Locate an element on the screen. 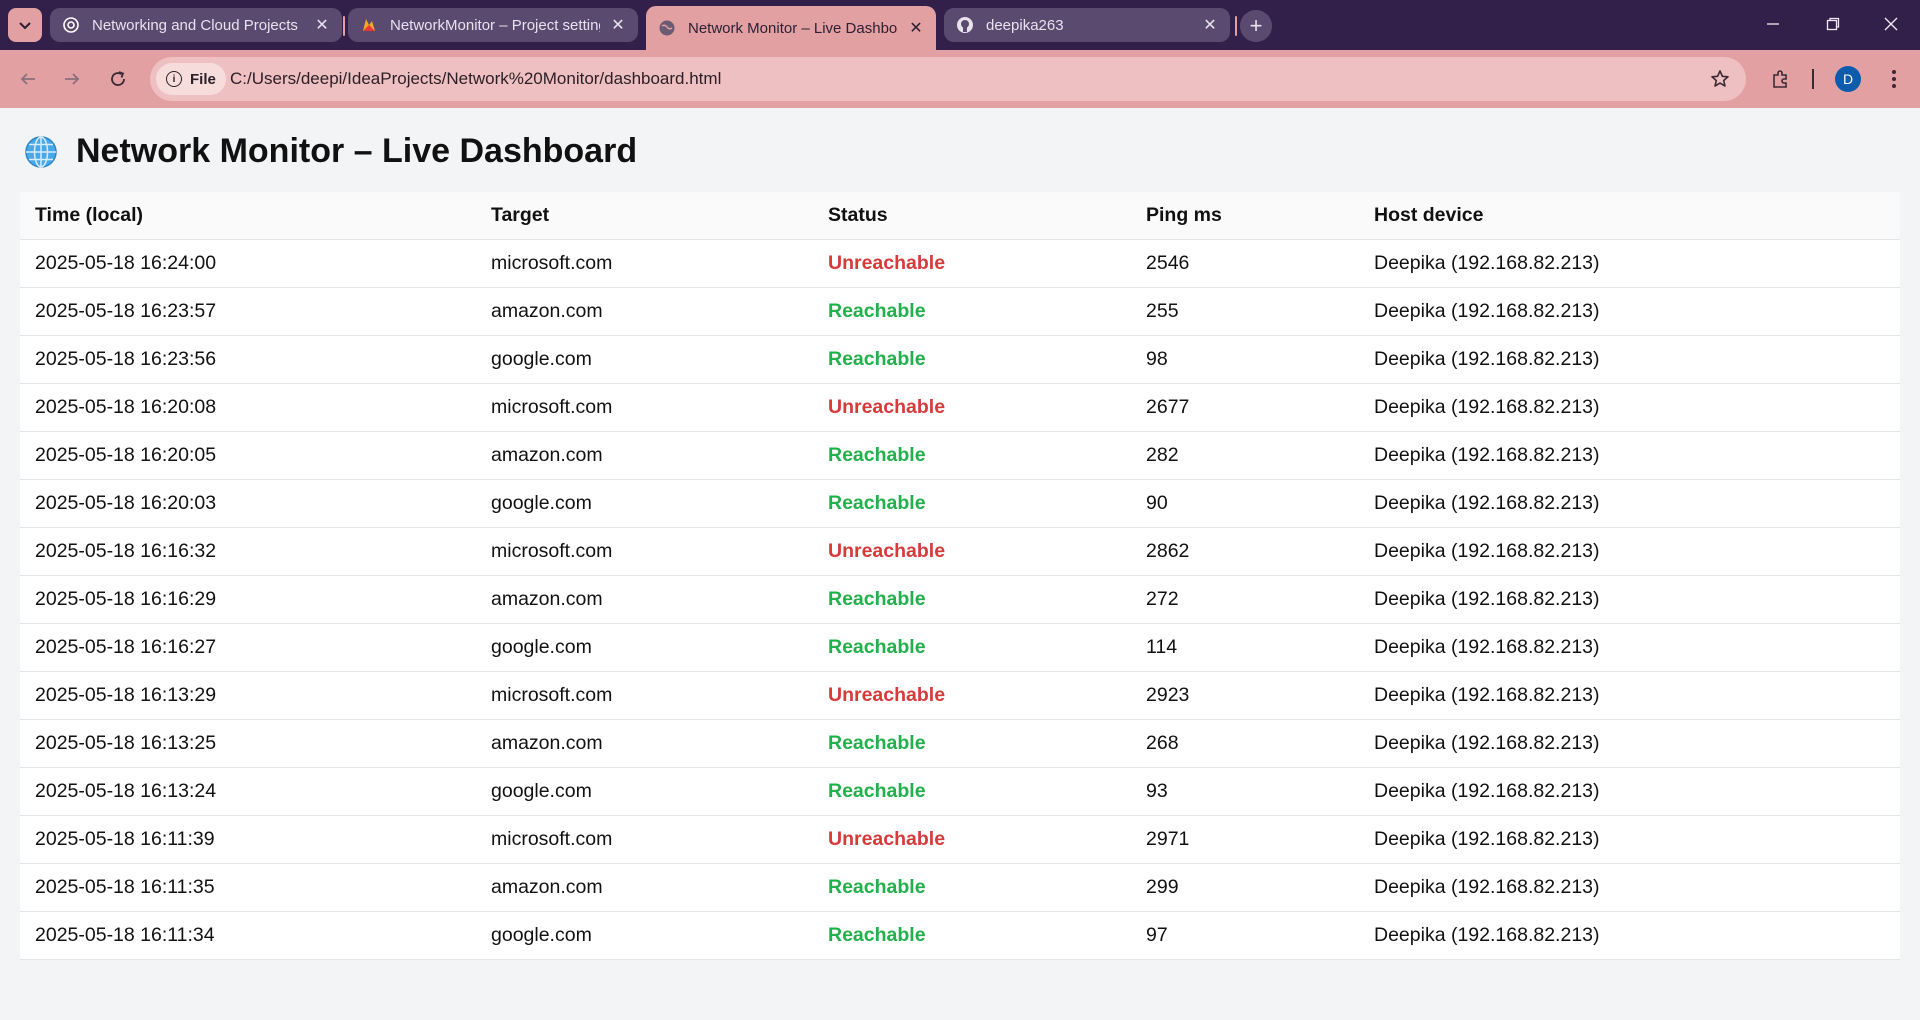 This screenshot has width=1920, height=1020. arrow-right-icon is located at coordinates (72, 79).